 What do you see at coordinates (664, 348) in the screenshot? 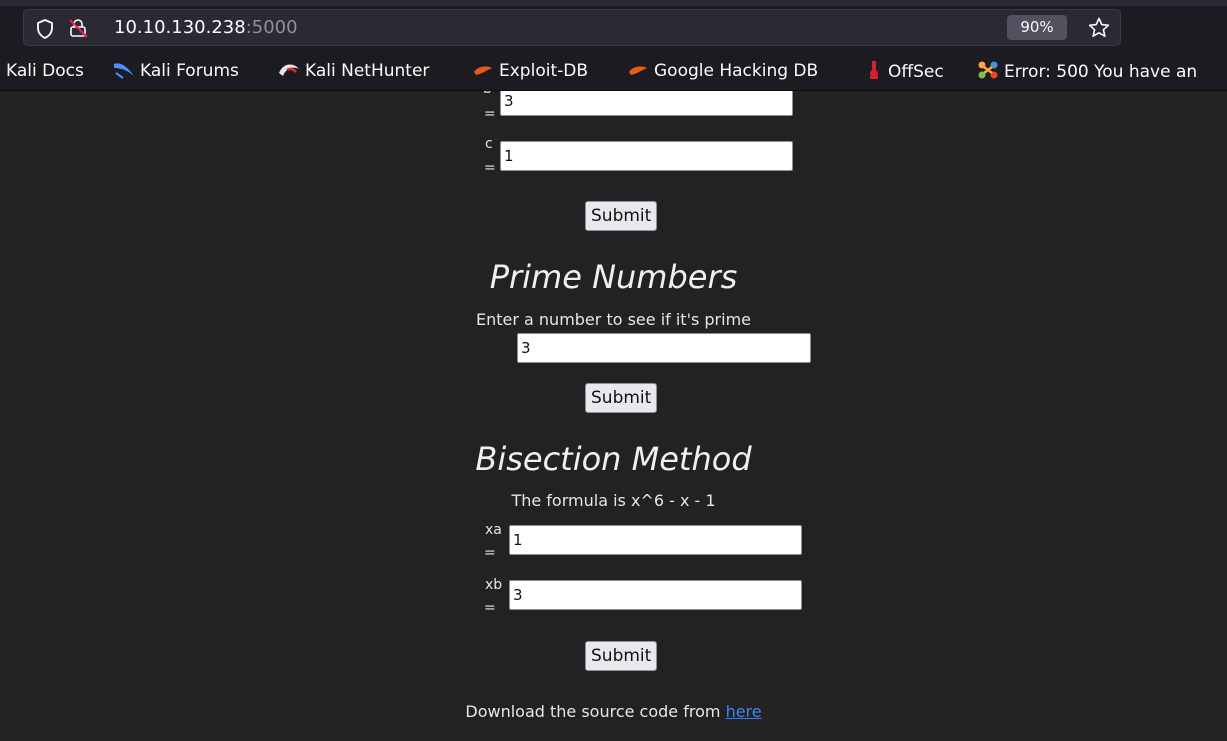
I see `prime-number-input` at bounding box center [664, 348].